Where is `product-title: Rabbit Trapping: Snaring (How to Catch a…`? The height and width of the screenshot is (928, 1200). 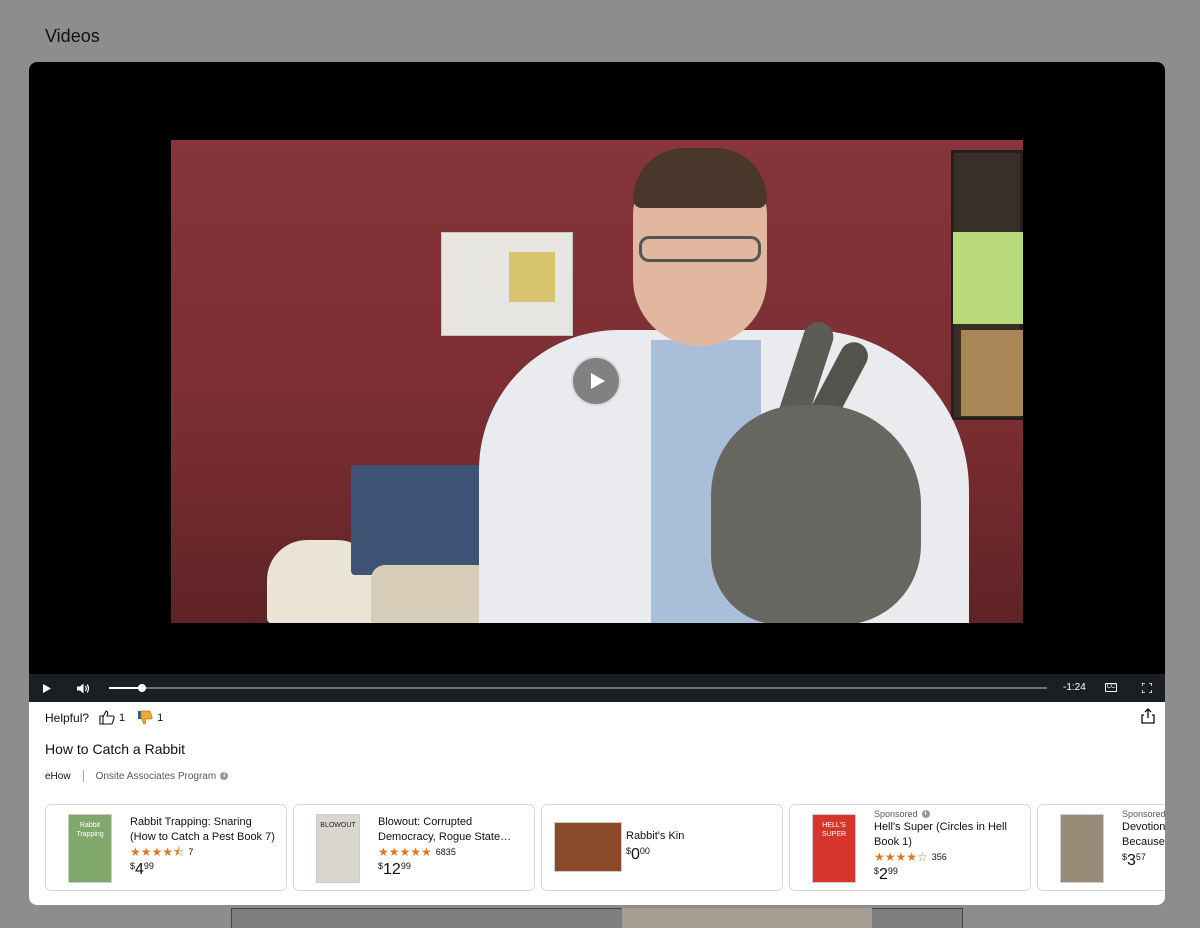
product-title: Rabbit Trapping: Snaring (How to Catch a… is located at coordinates (205, 830).